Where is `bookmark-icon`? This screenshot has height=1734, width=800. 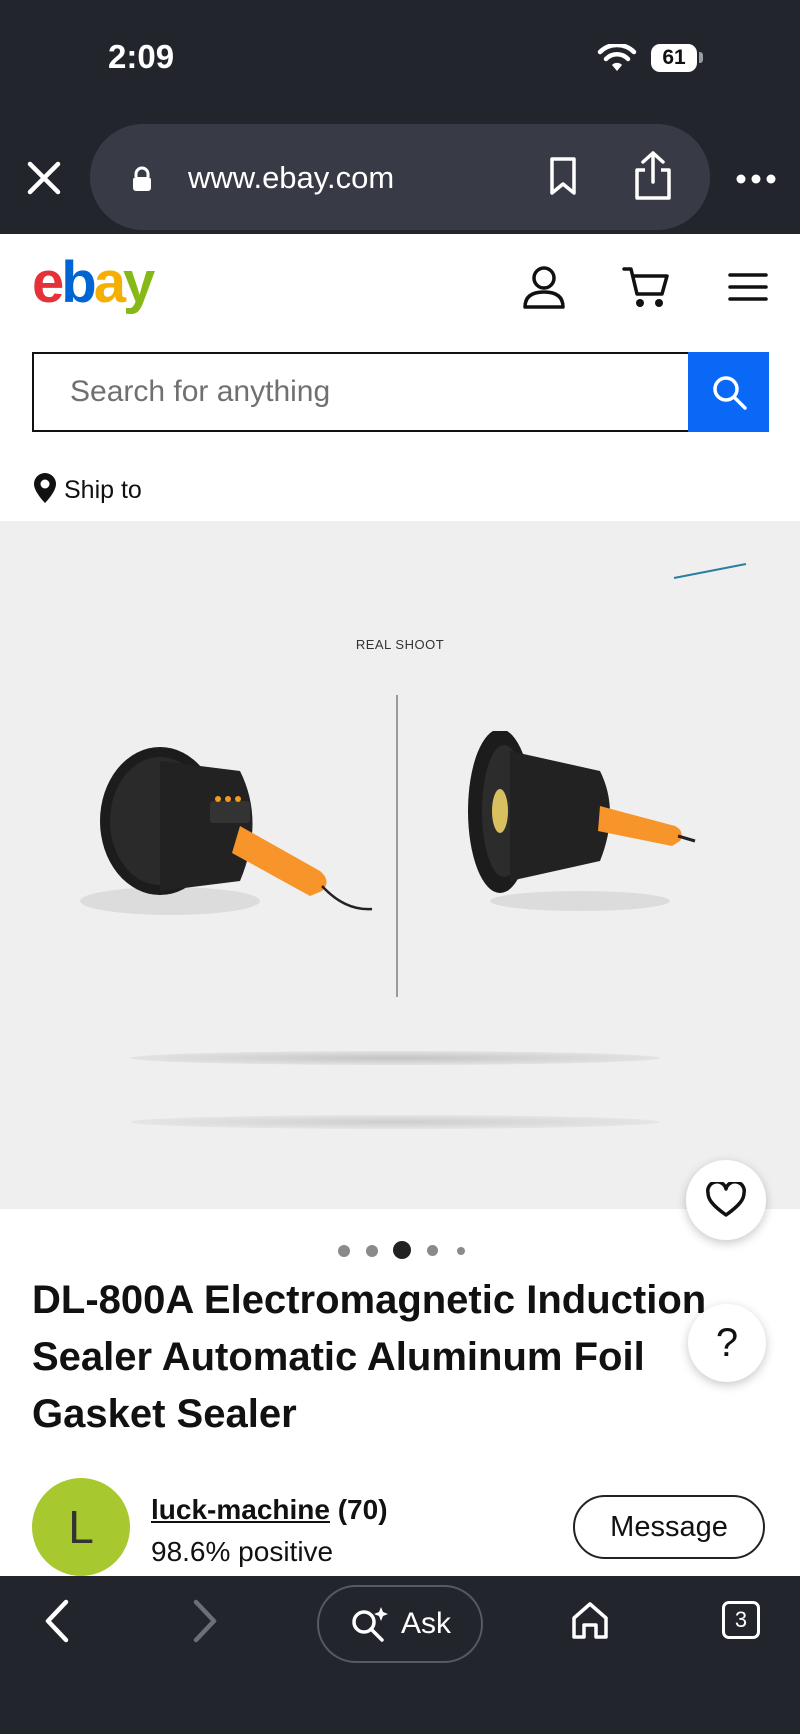 bookmark-icon is located at coordinates (563, 176).